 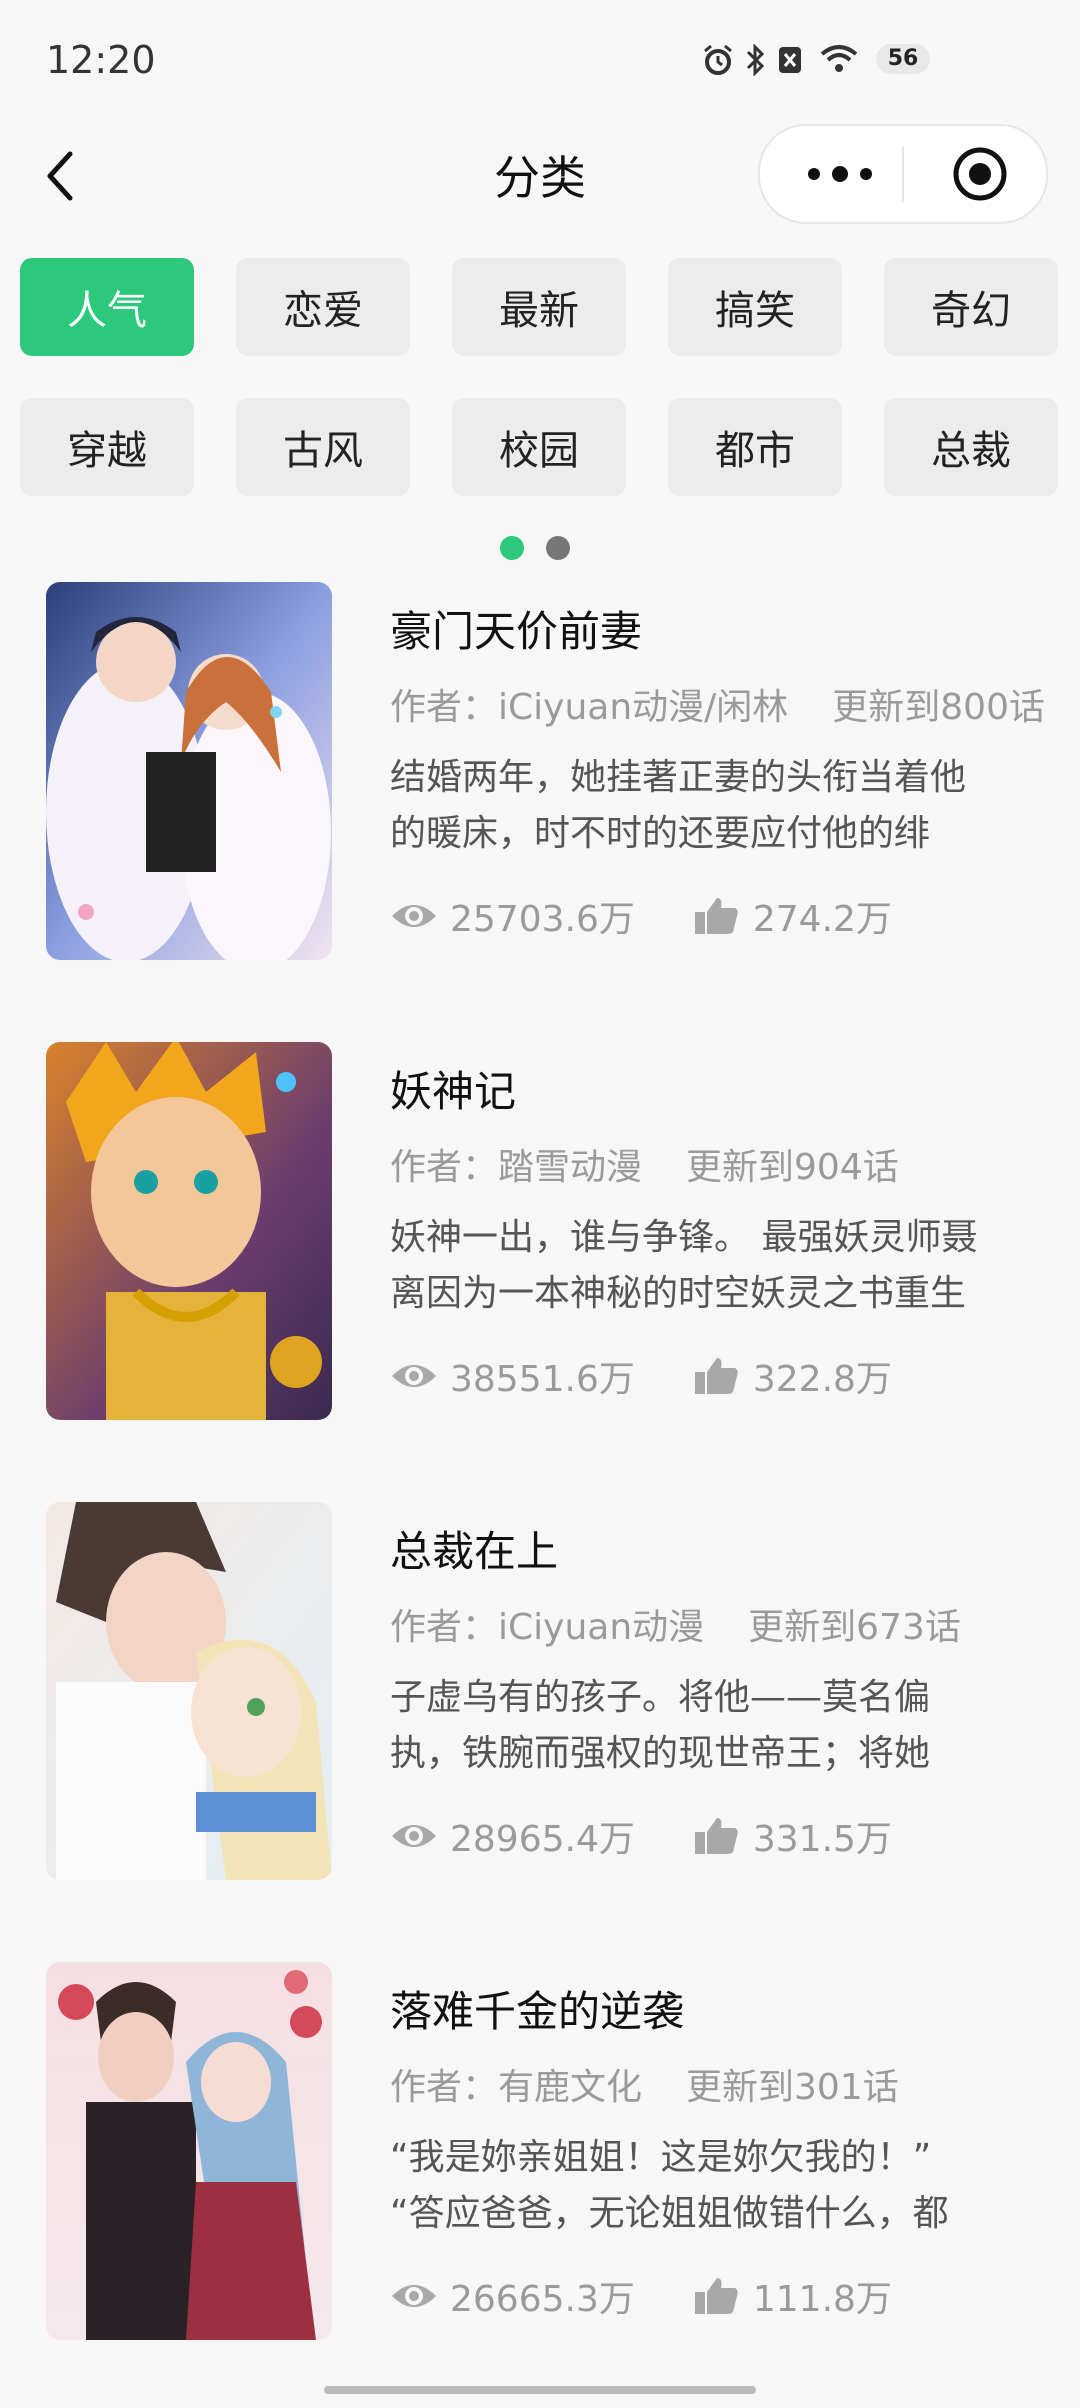 What do you see at coordinates (539, 307) in the screenshot?
I see `category-chip-newest: 最新` at bounding box center [539, 307].